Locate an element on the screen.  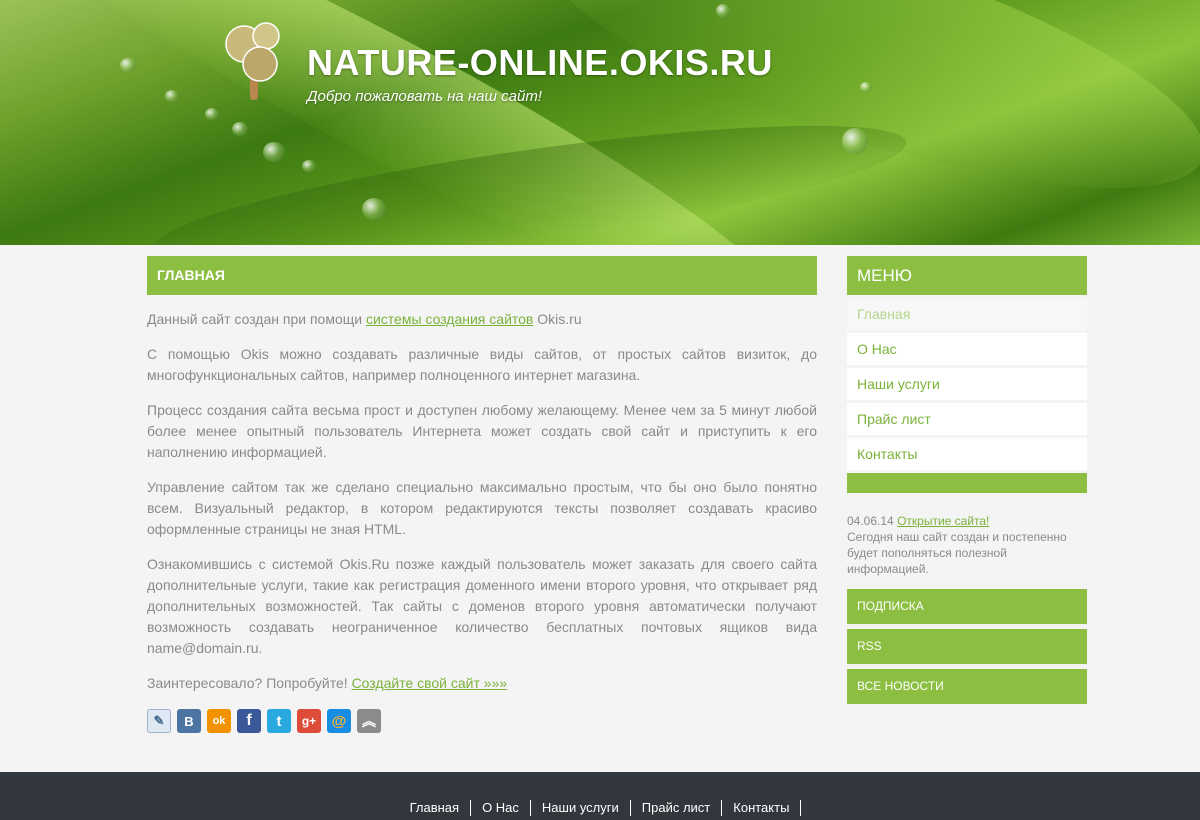
subscribe-button: ПОДПИСКА is located at coordinates (967, 606).